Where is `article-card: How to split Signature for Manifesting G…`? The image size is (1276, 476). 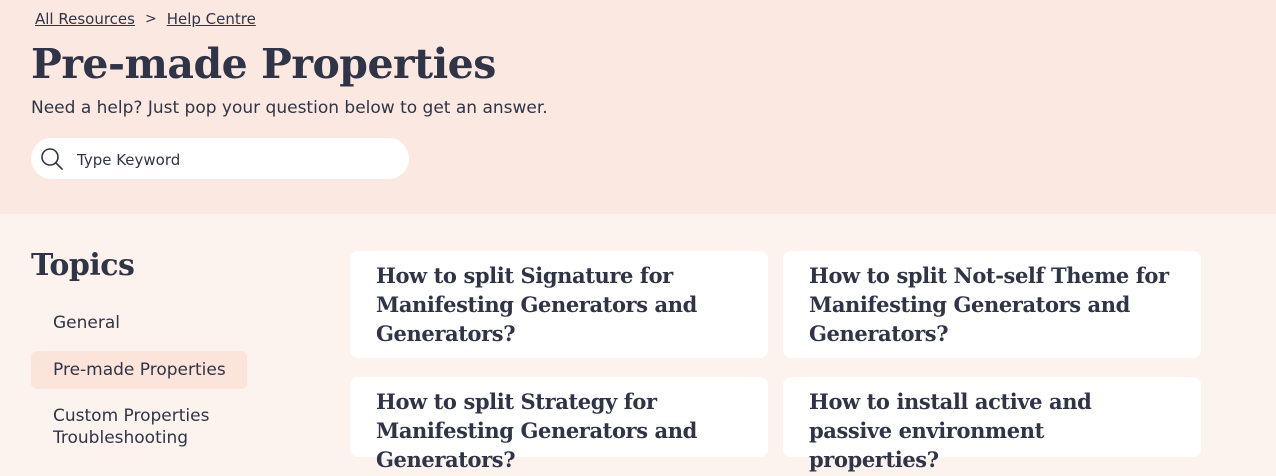
article-card: How to split Signature for Manifesting G… is located at coordinates (559, 304).